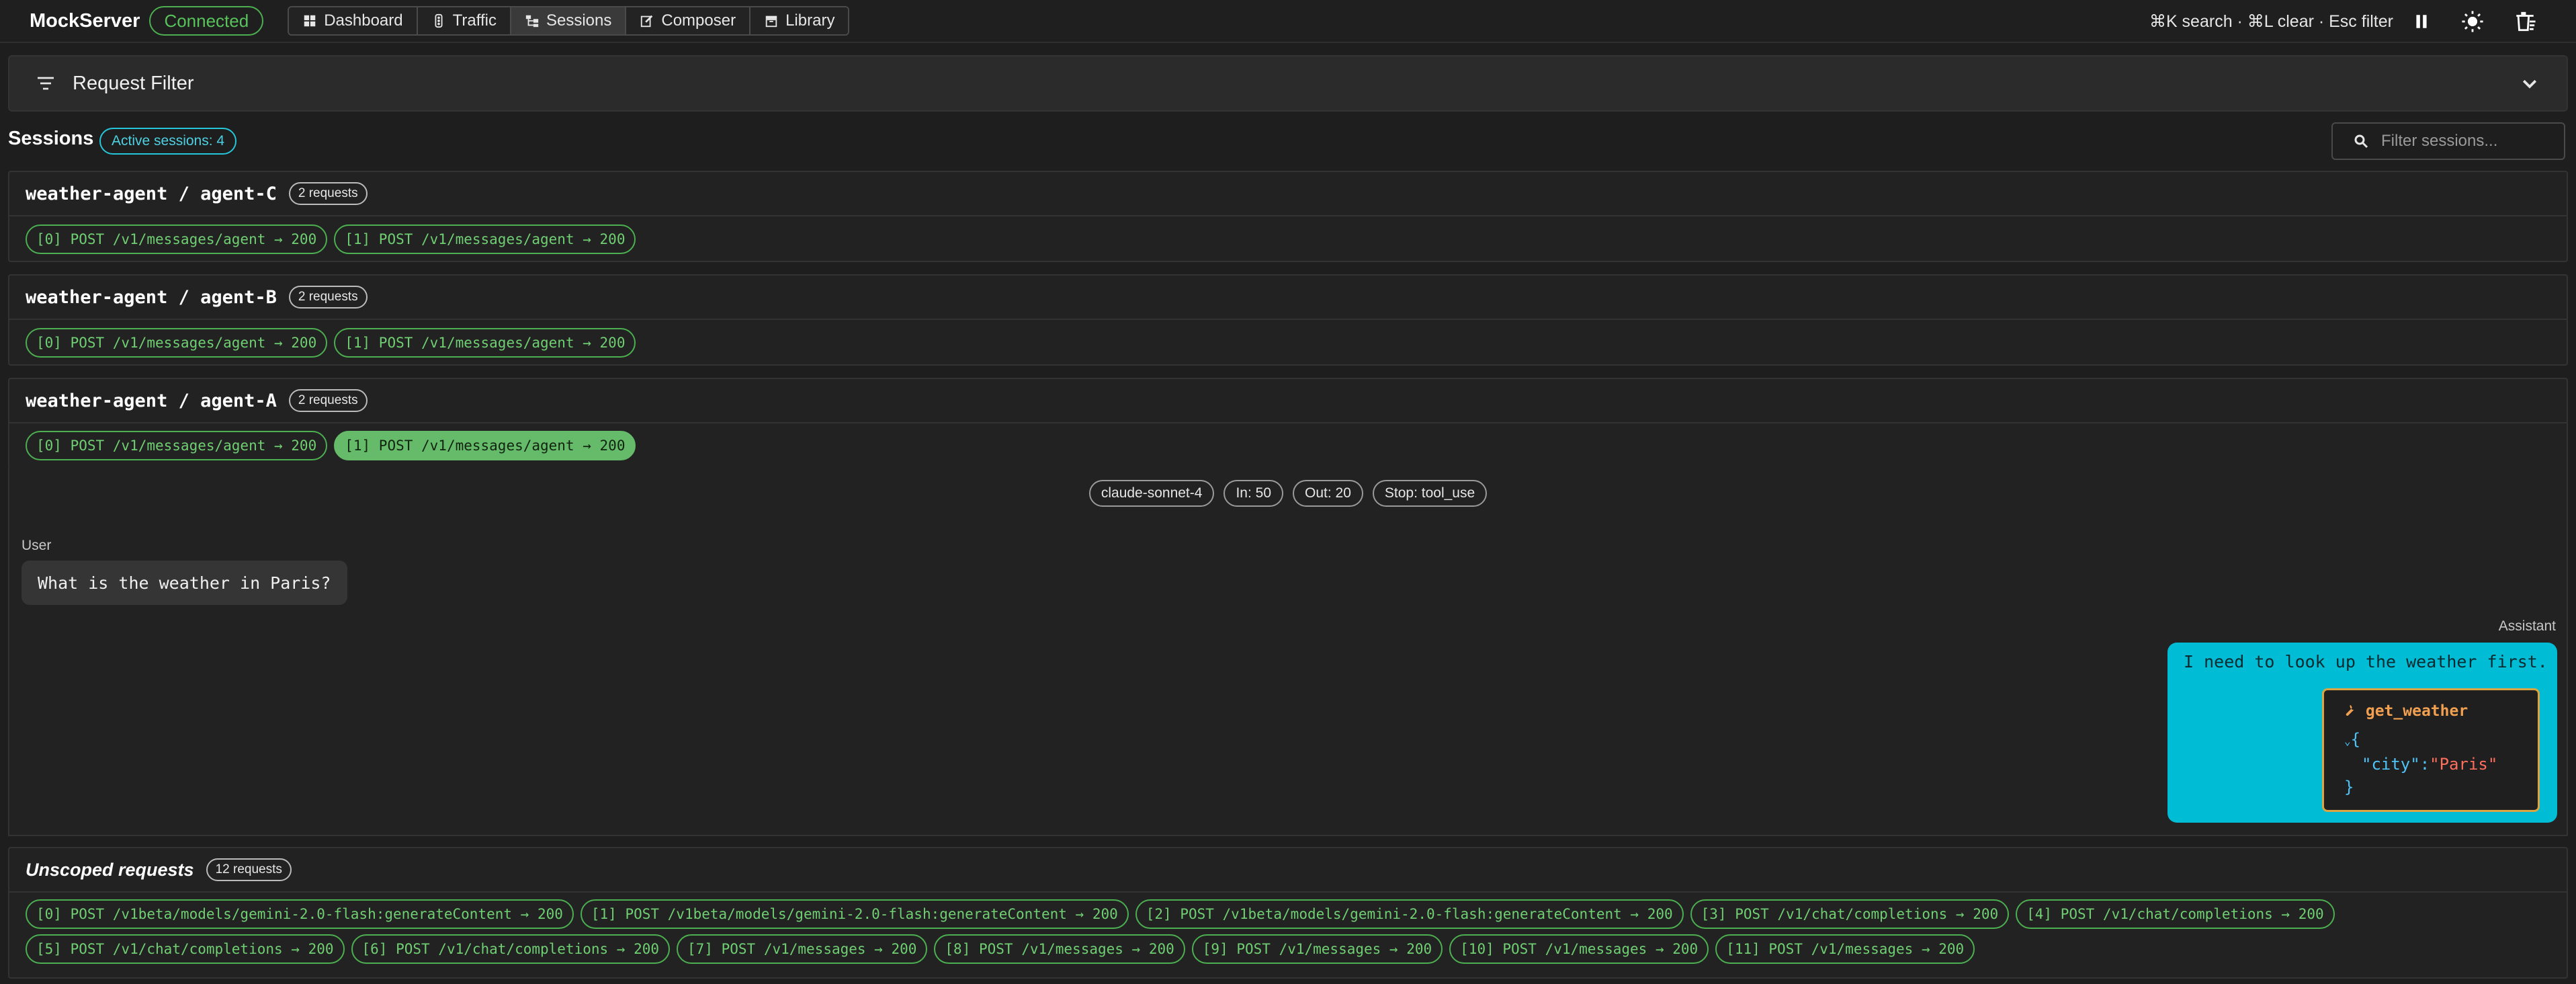  Describe the element at coordinates (2391, 764) in the screenshot. I see `json-key: "city"` at that location.